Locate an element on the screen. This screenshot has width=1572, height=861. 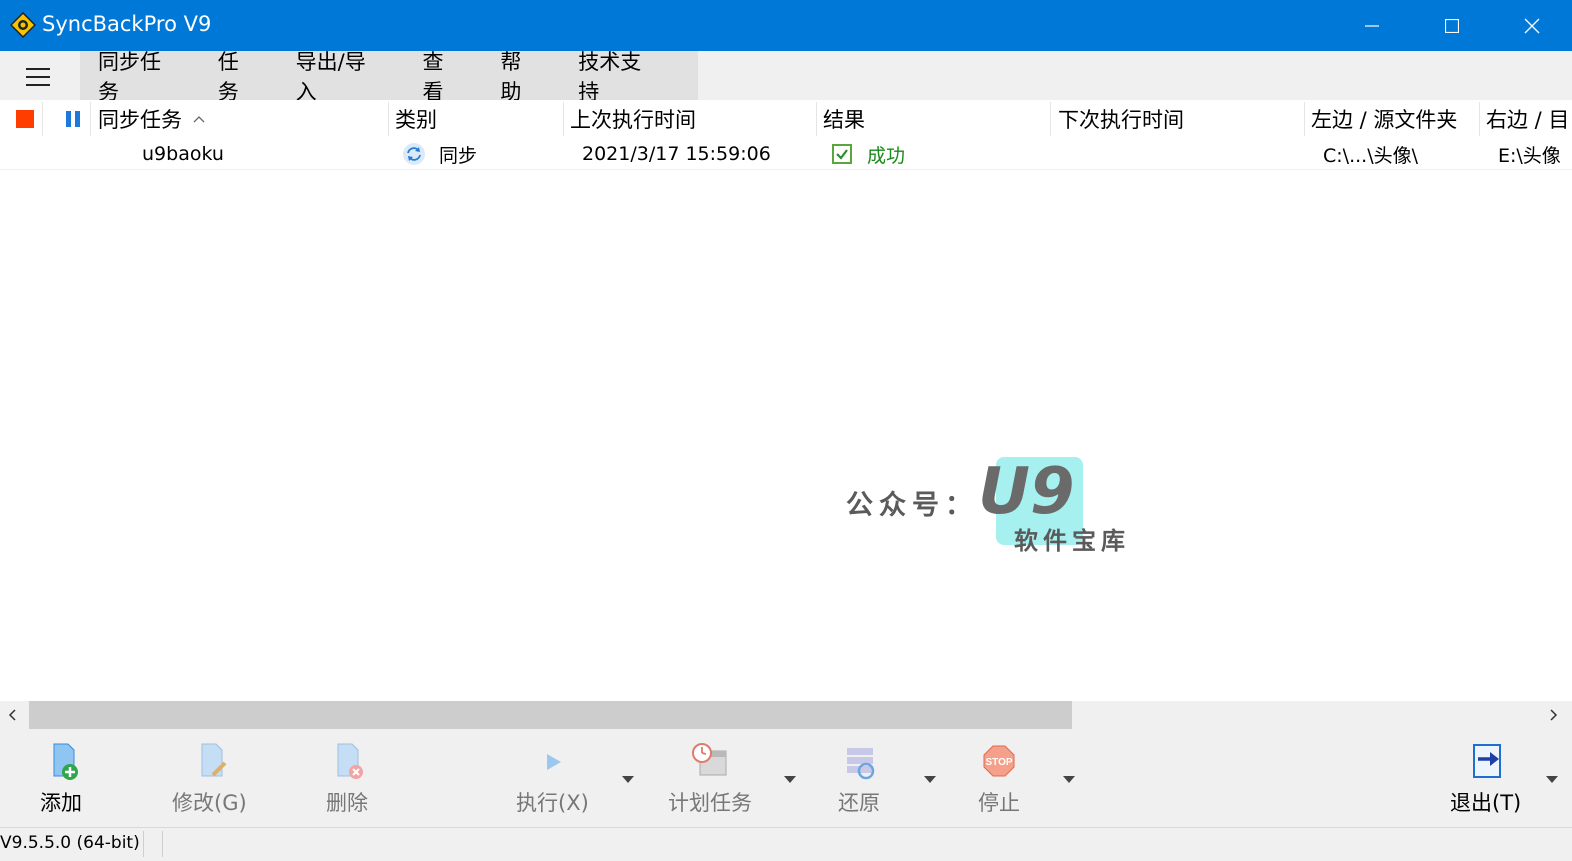
add-button-label: 添加 is located at coordinates (61, 803).